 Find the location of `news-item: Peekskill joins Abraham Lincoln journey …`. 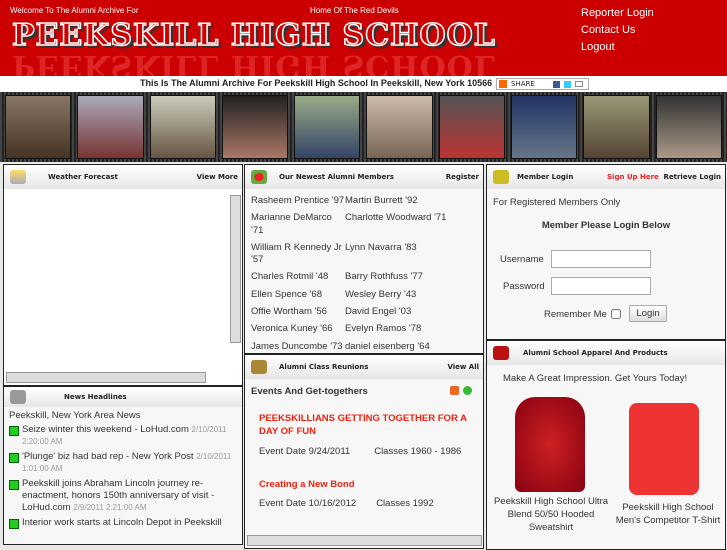

news-item: Peekskill joins Abraham Lincoln journey … is located at coordinates (123, 496).